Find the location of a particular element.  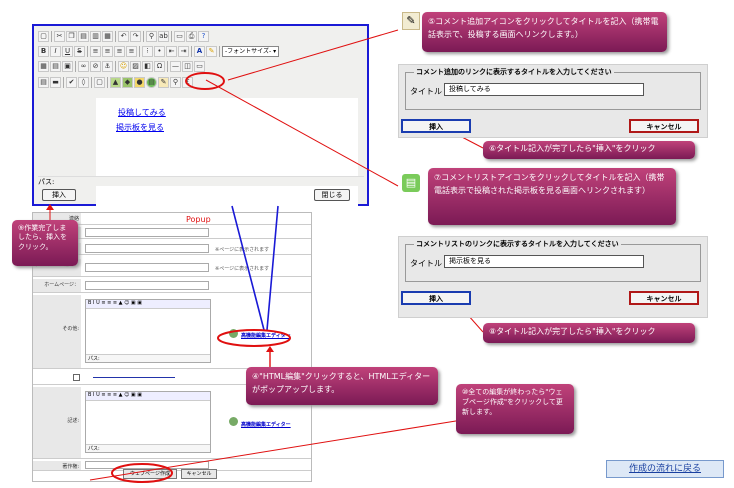

dialog-fieldset: コメント追加のリンクに表示するタイトルを入力してください タイトル 投稿してみる is located at coordinates (553, 88).